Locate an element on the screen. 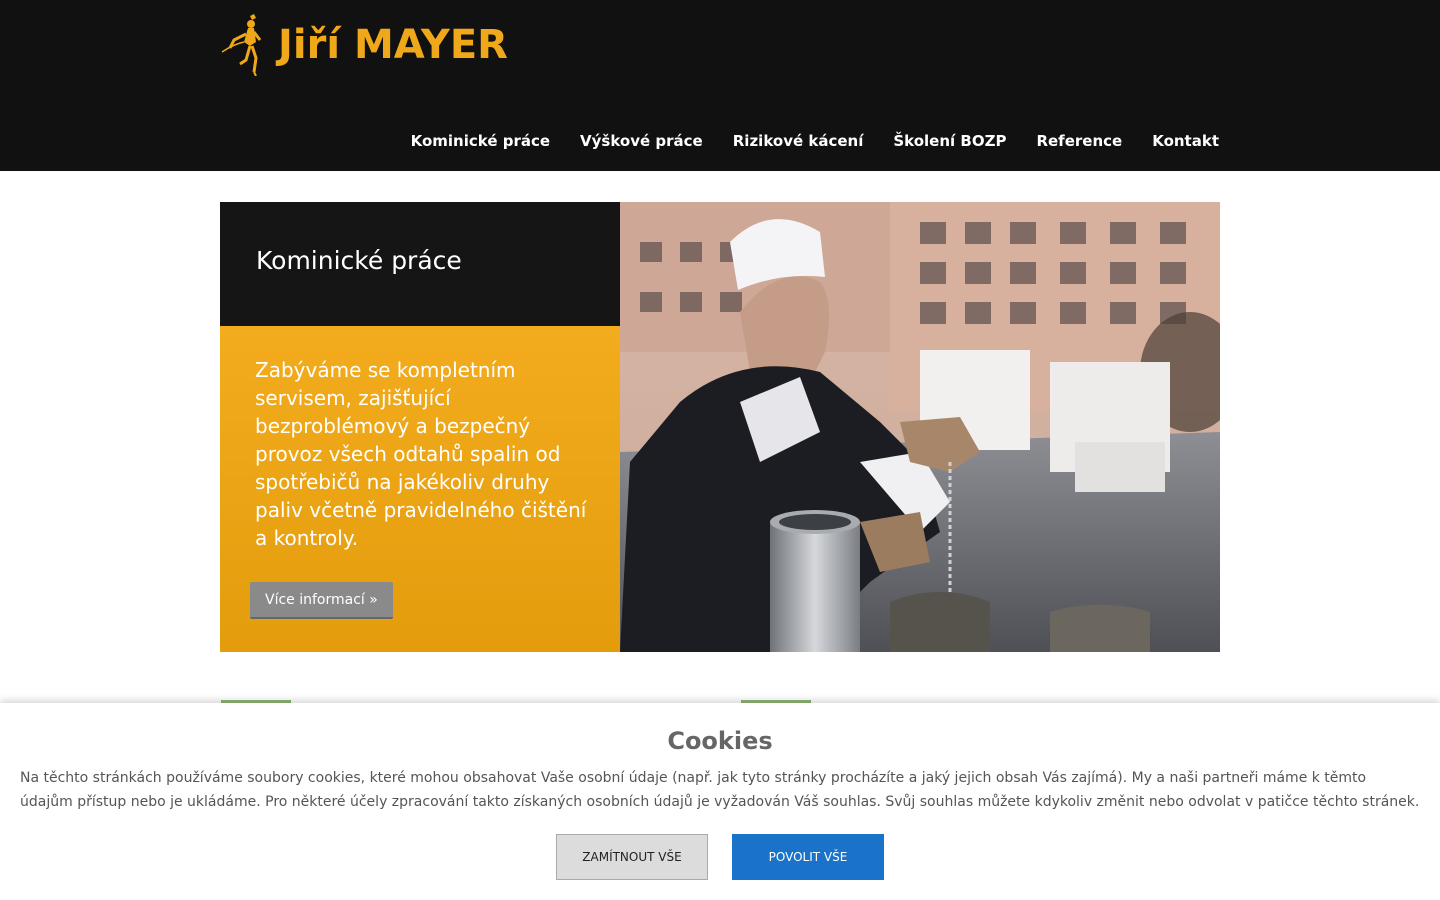 This screenshot has height=900, width=1440. more-info-button: Více informací » is located at coordinates (321, 600).